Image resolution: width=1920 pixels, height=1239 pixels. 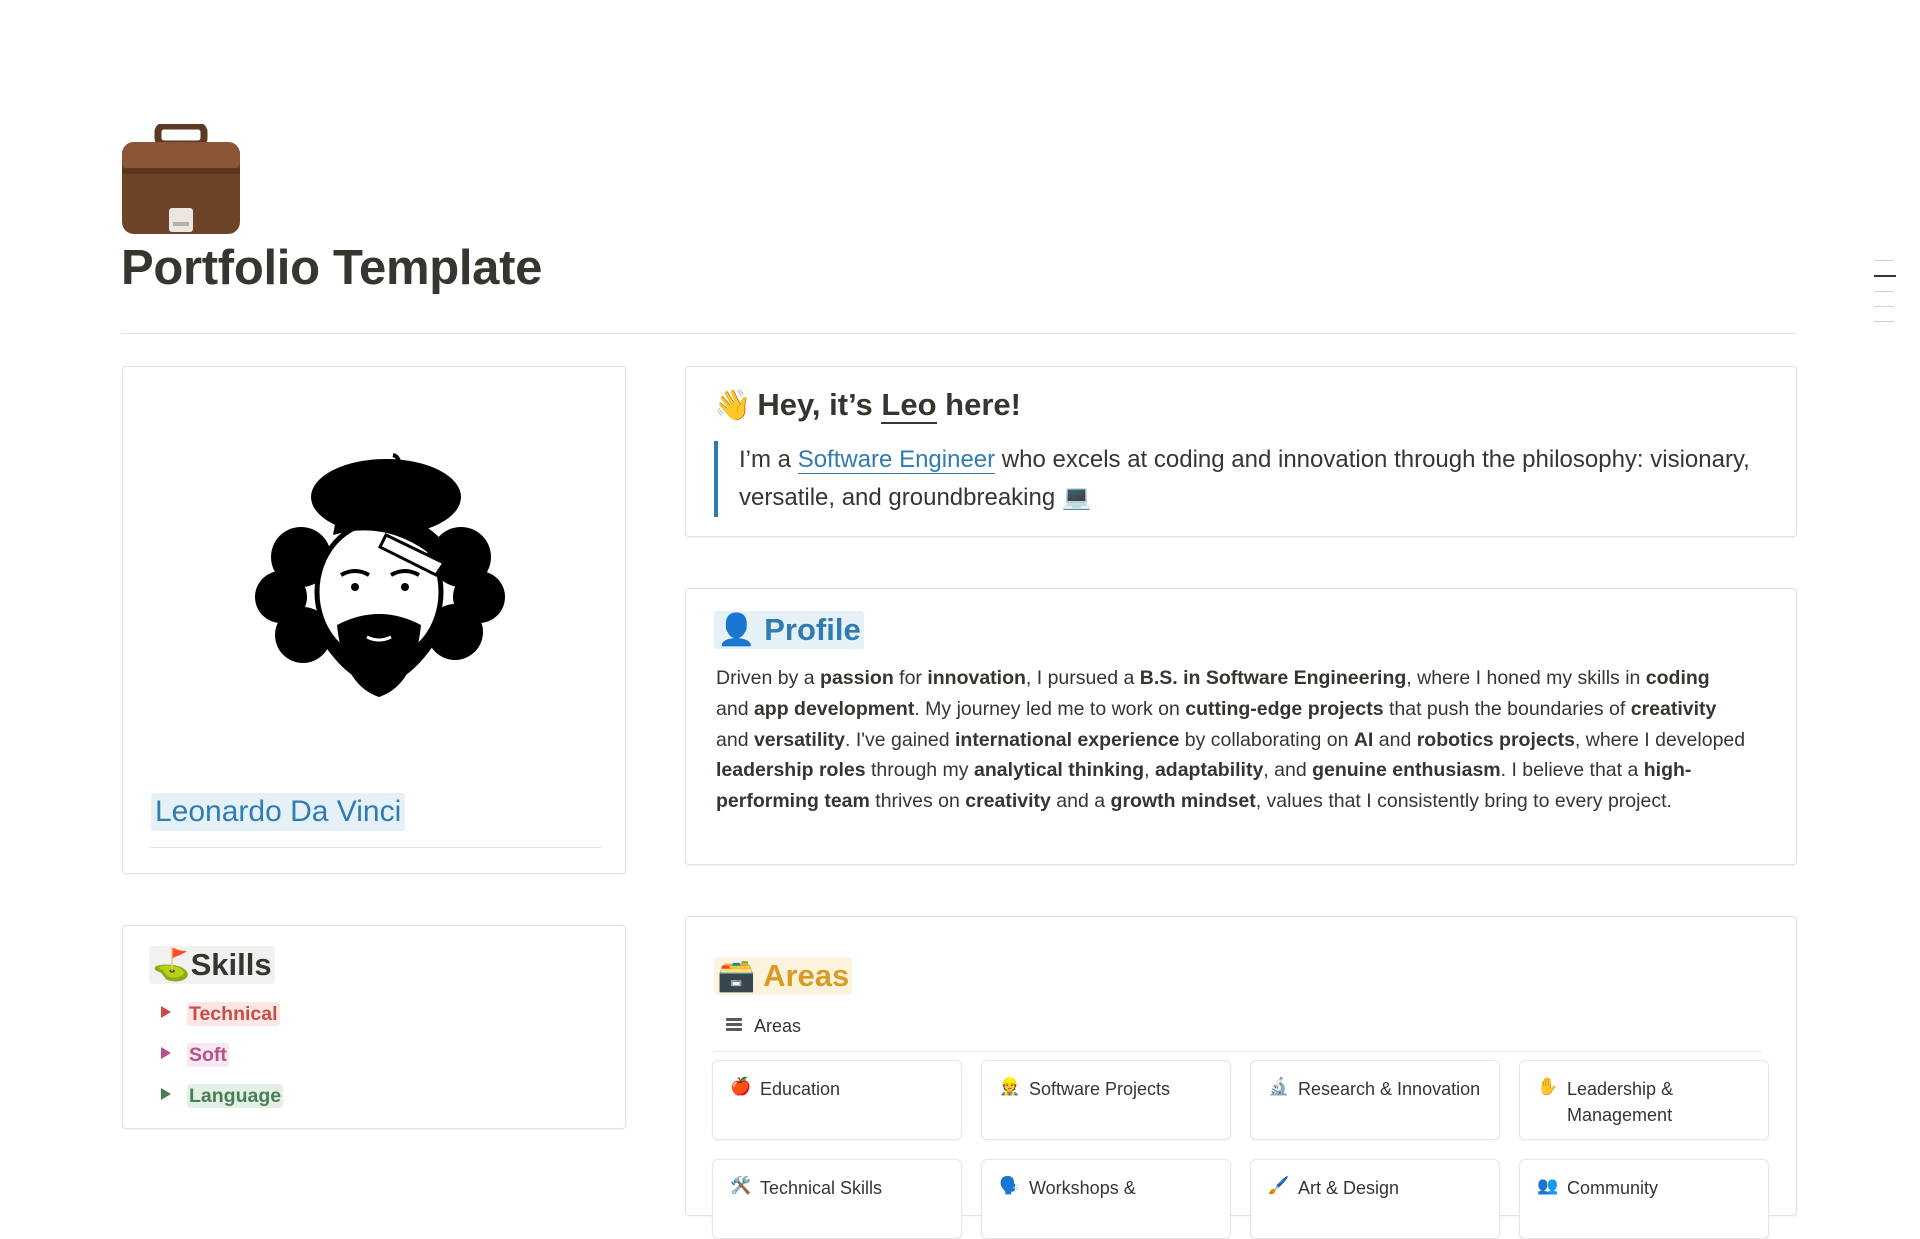 What do you see at coordinates (1273, 678) in the screenshot?
I see `profile-highlight: B.S. in Software Engineering` at bounding box center [1273, 678].